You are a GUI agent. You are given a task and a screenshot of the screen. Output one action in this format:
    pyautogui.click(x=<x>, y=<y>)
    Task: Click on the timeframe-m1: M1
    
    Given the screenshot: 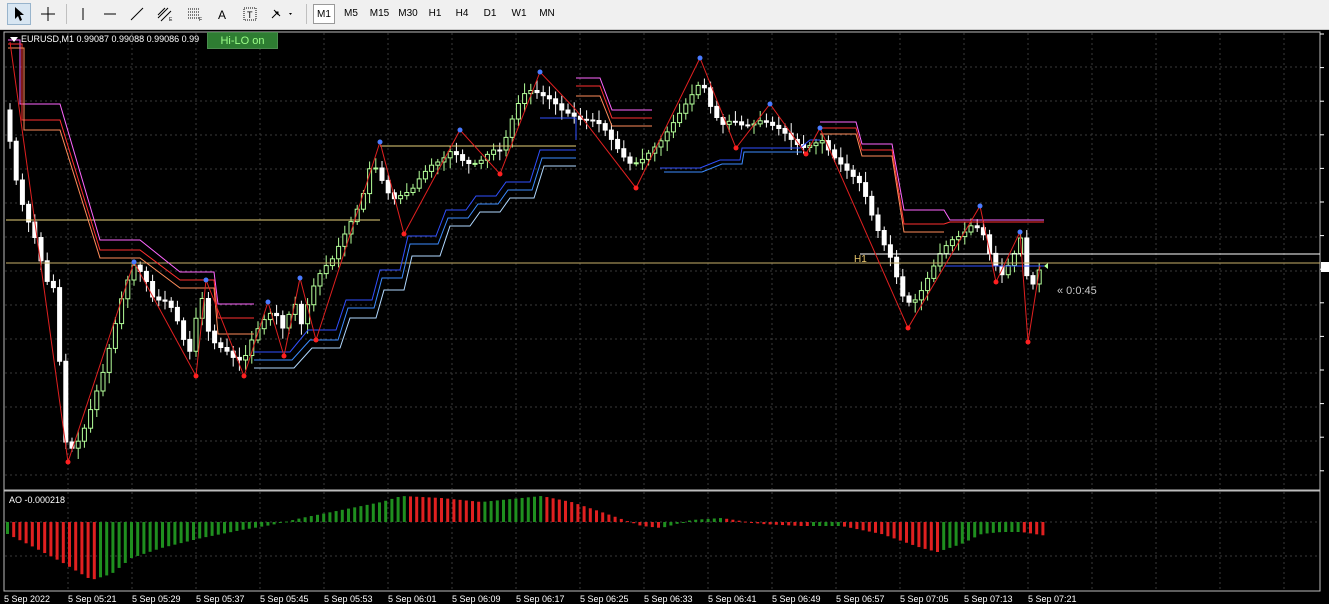 What is the action you would take?
    pyautogui.click(x=324, y=14)
    